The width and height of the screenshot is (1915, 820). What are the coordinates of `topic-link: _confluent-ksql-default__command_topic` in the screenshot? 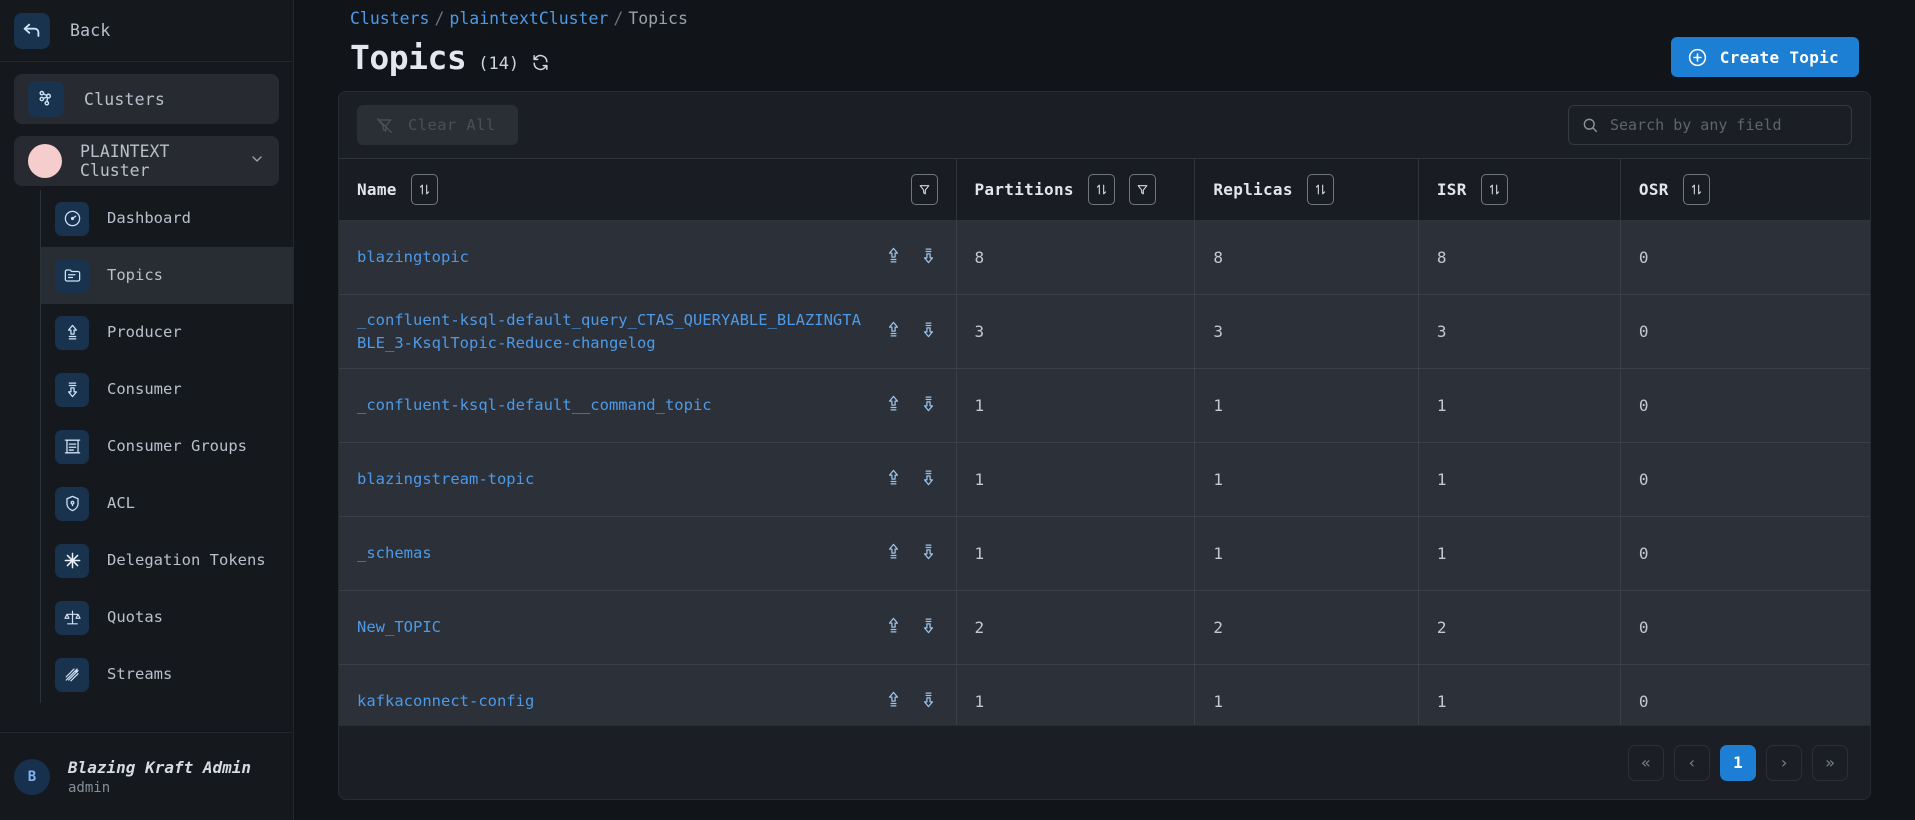 It's located at (534, 405).